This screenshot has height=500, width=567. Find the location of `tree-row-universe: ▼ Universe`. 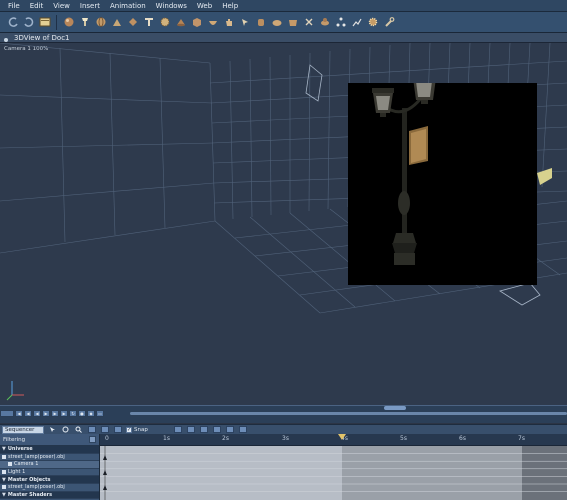

tree-row-universe: ▼ Universe is located at coordinates (49, 450).